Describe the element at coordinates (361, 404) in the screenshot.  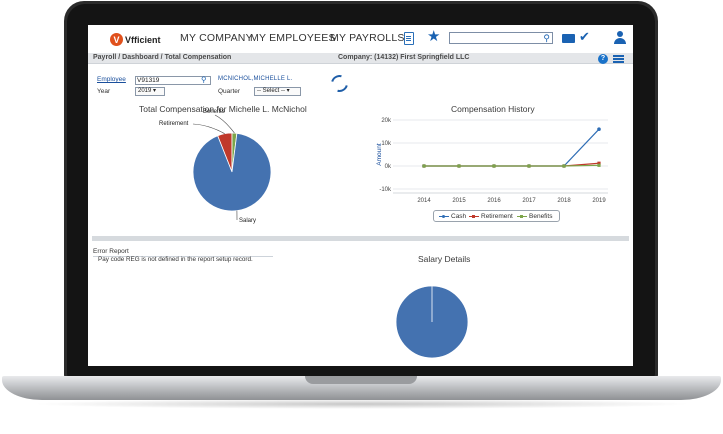
I see `laptop-shadow` at that location.